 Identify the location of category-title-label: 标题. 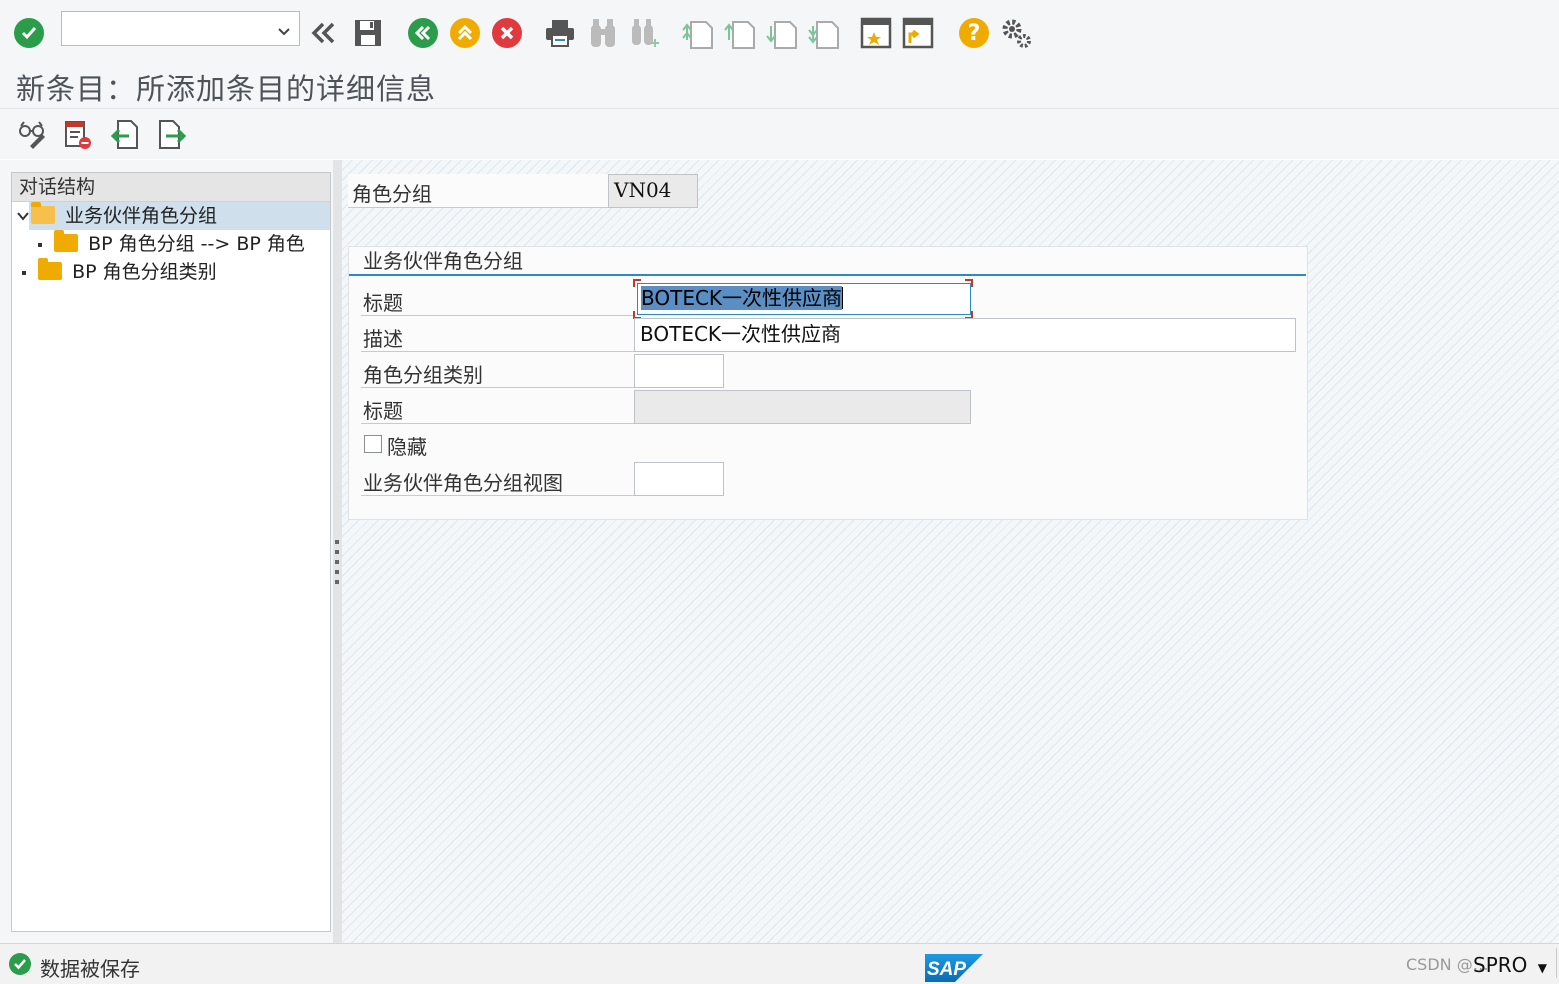
(383, 411).